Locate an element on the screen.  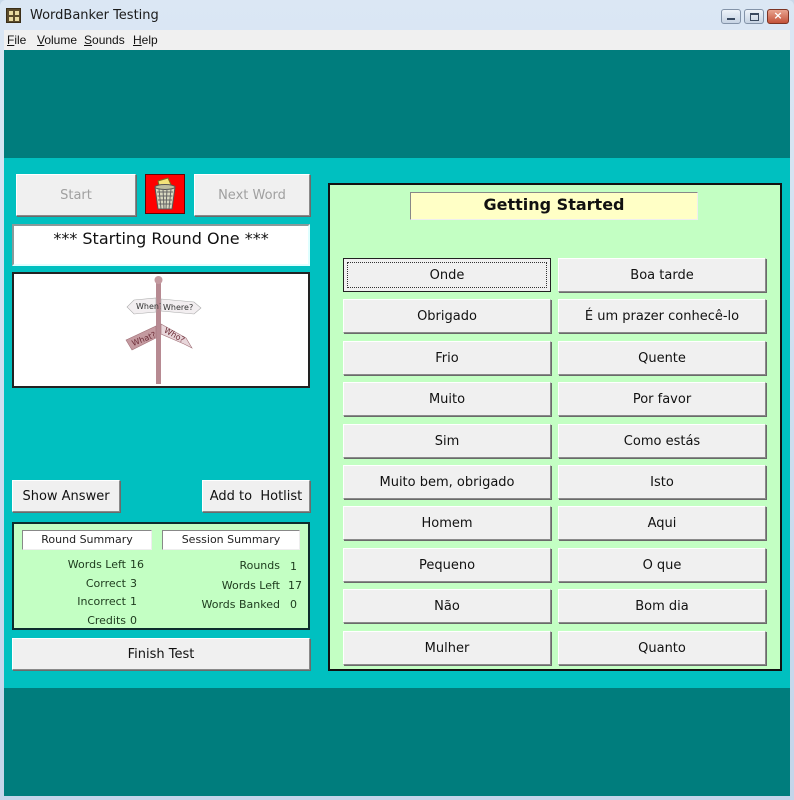
word-image: When? Where? What? Who? is located at coordinates (161, 330).